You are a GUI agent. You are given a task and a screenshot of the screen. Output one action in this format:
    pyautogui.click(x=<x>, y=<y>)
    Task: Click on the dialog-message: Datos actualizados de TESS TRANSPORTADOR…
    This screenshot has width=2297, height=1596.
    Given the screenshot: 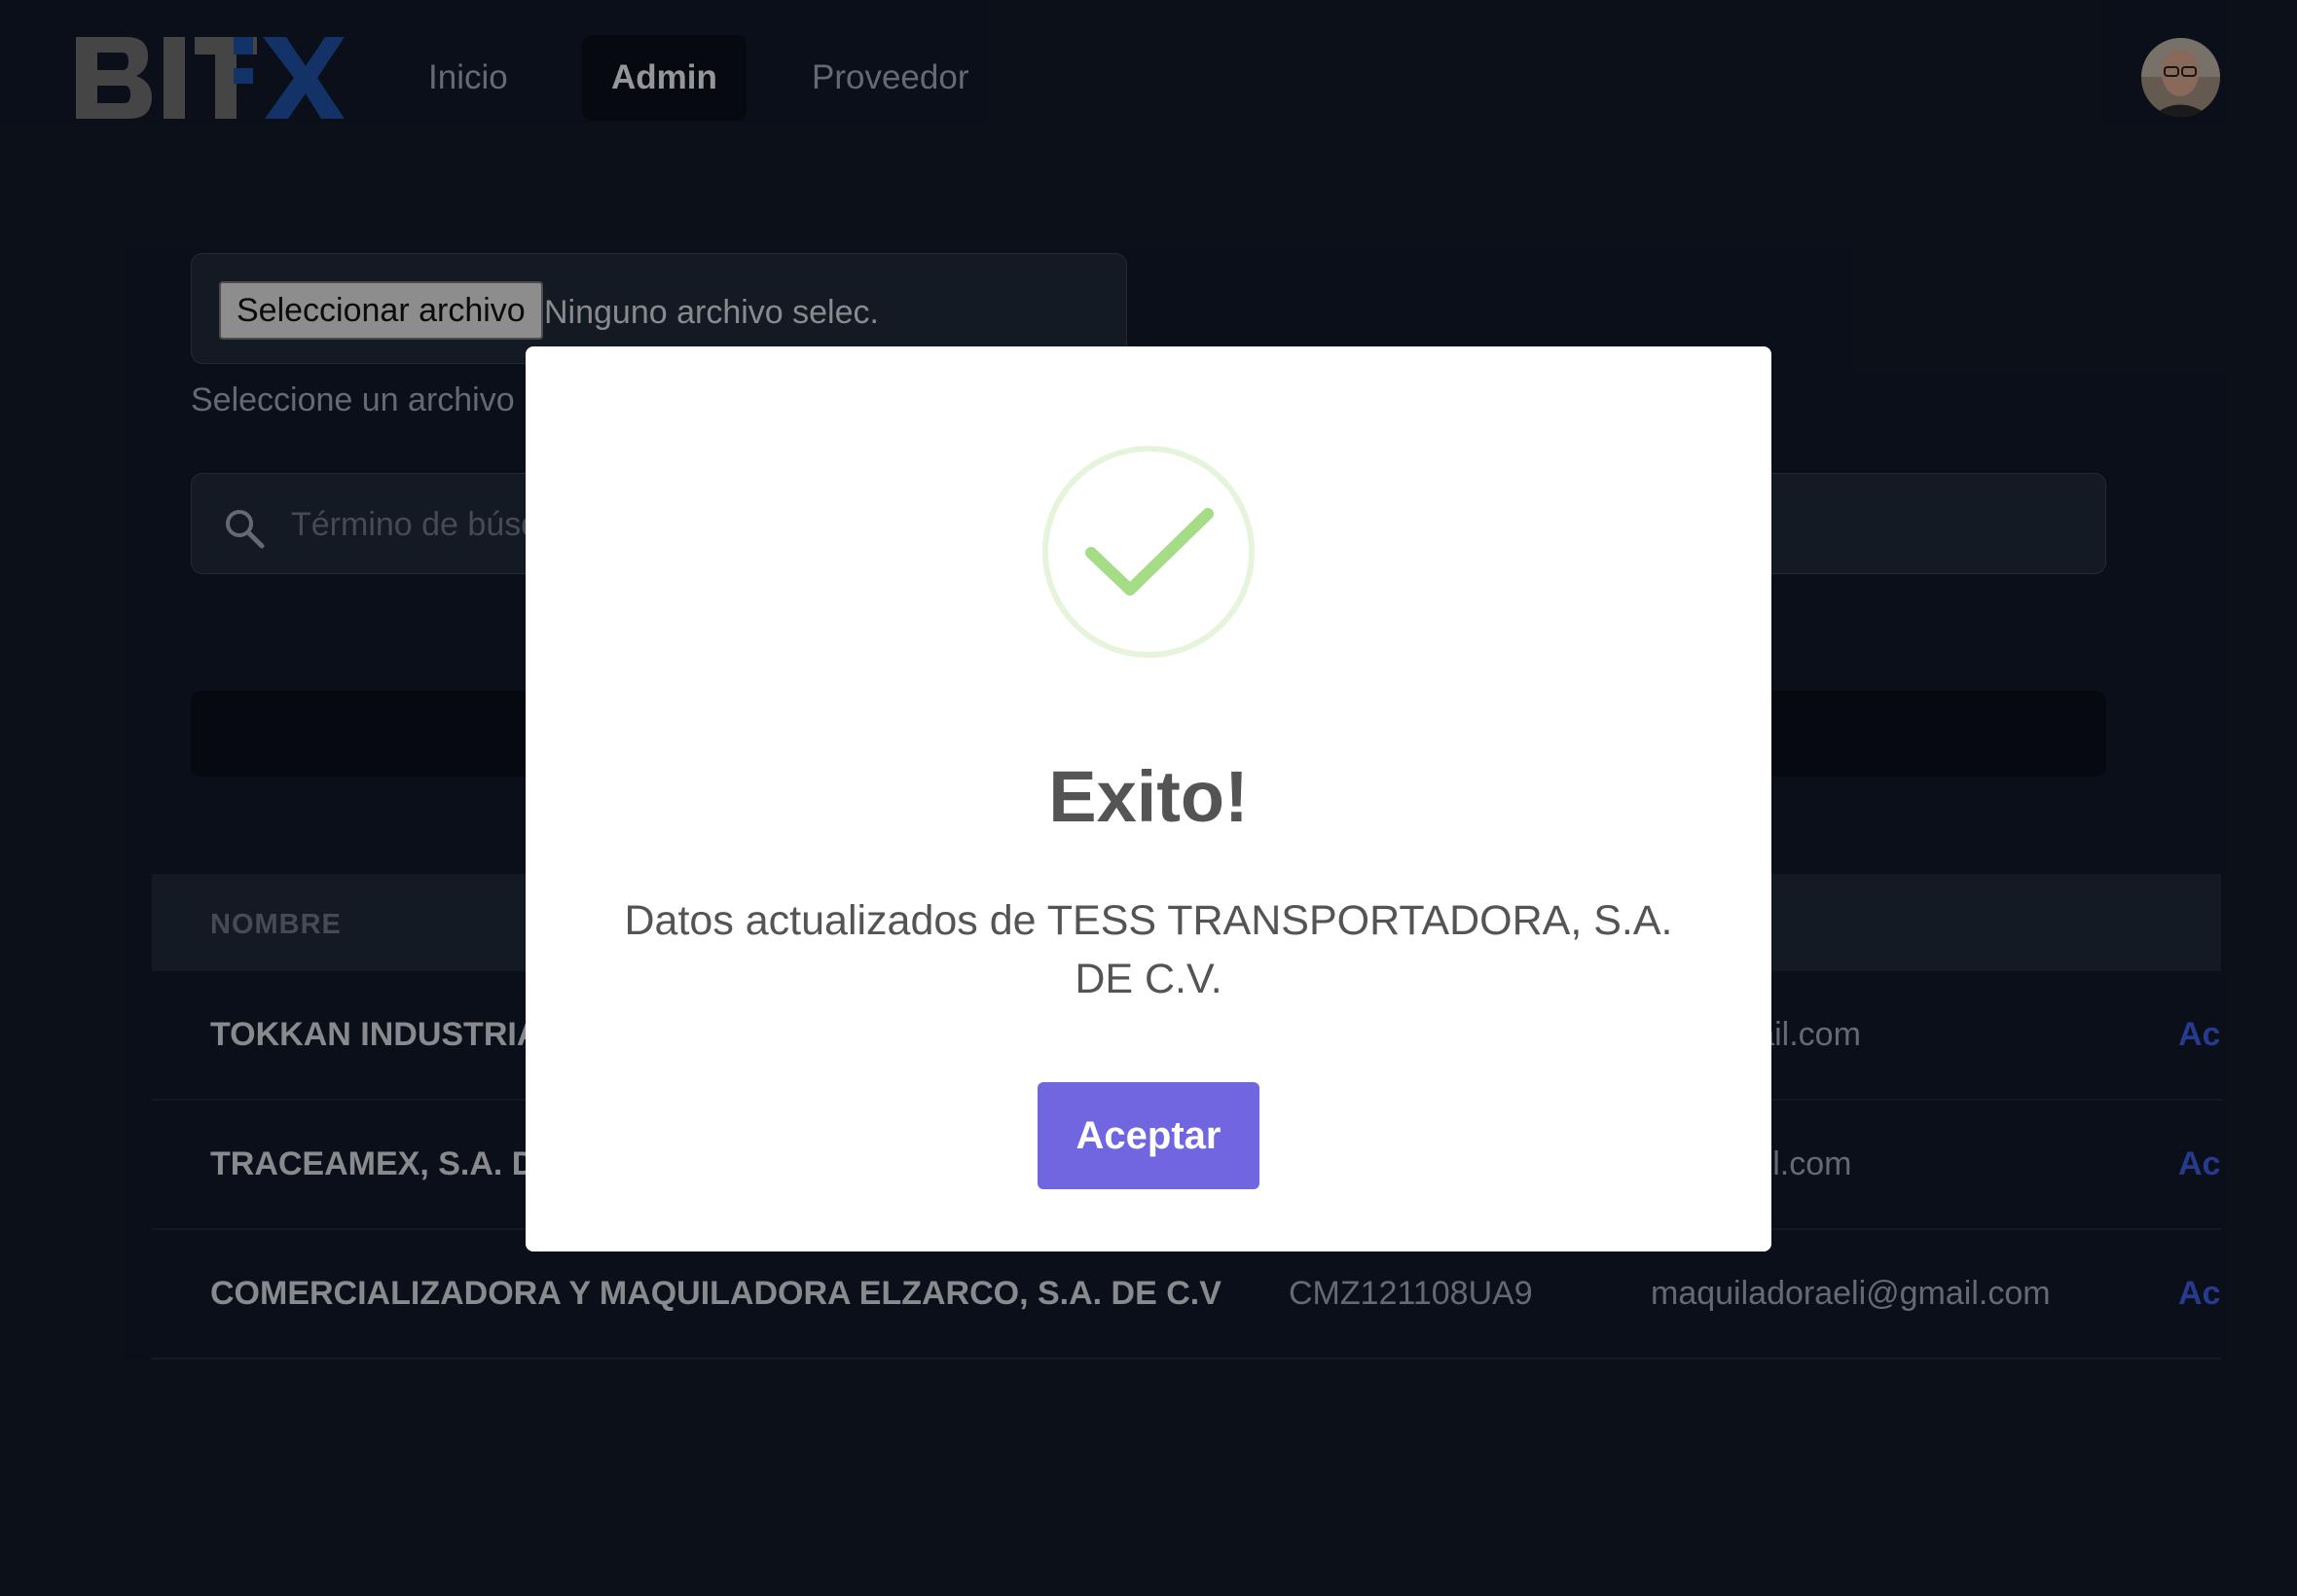 What is the action you would take?
    pyautogui.click(x=1148, y=949)
    